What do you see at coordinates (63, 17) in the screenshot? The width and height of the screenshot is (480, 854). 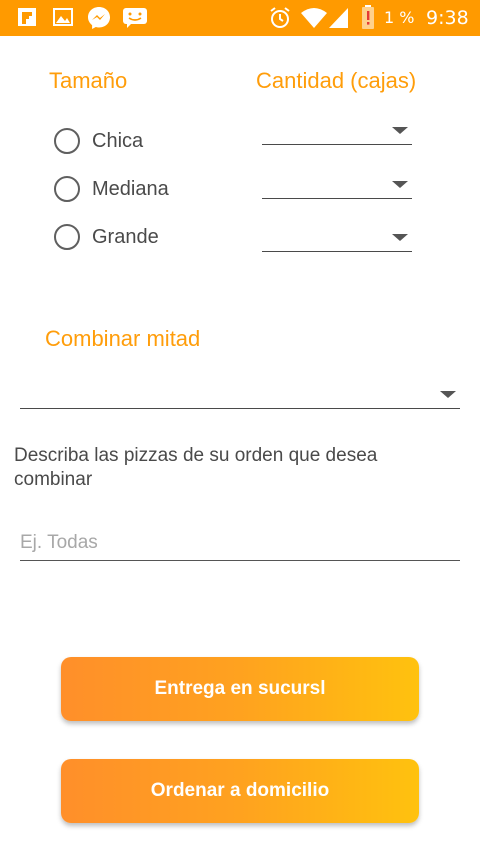 I see `gallery-icon` at bounding box center [63, 17].